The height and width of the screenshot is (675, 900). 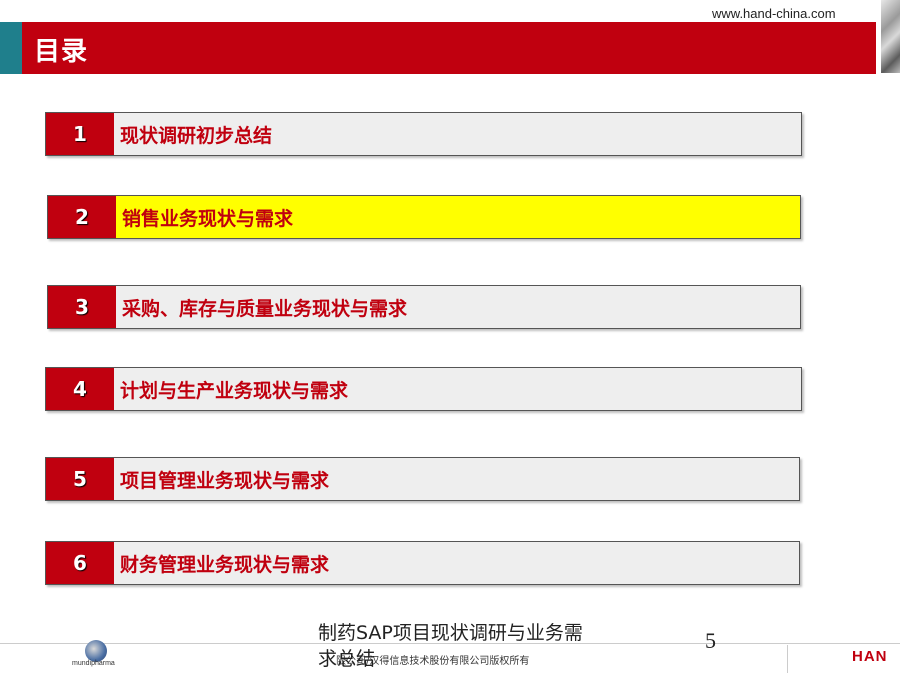 I want to click on toc-number: 4, so click(x=80, y=389).